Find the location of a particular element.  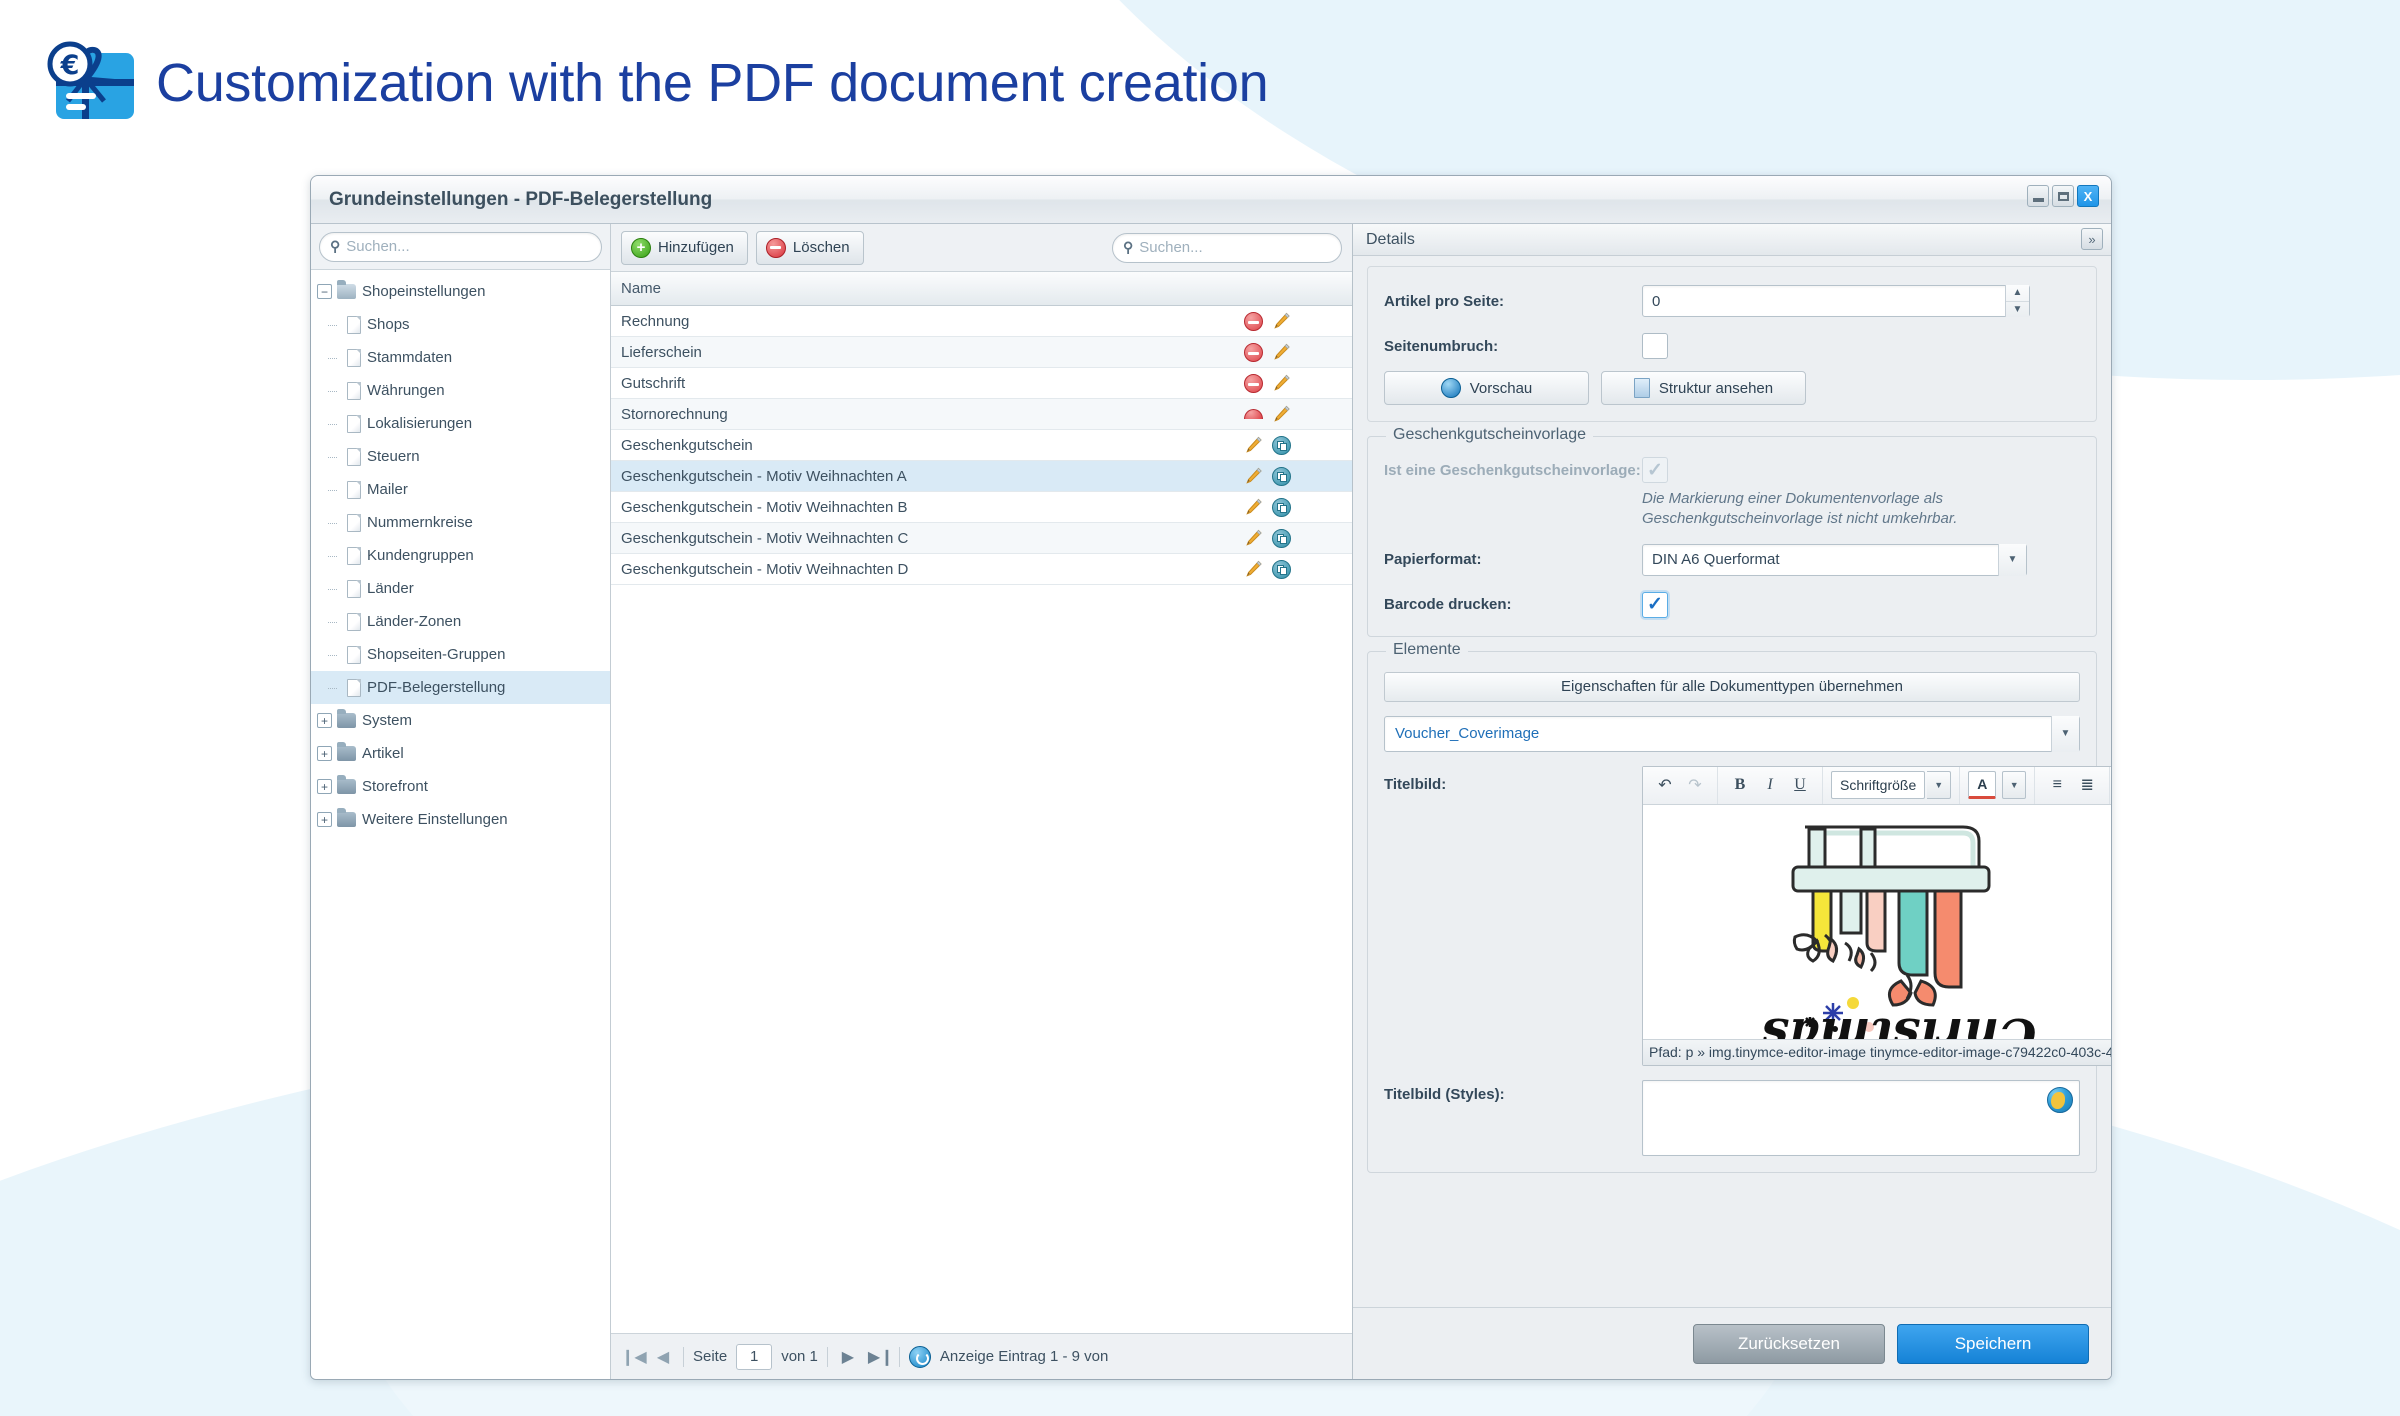

italic-button: I is located at coordinates (1770, 785).